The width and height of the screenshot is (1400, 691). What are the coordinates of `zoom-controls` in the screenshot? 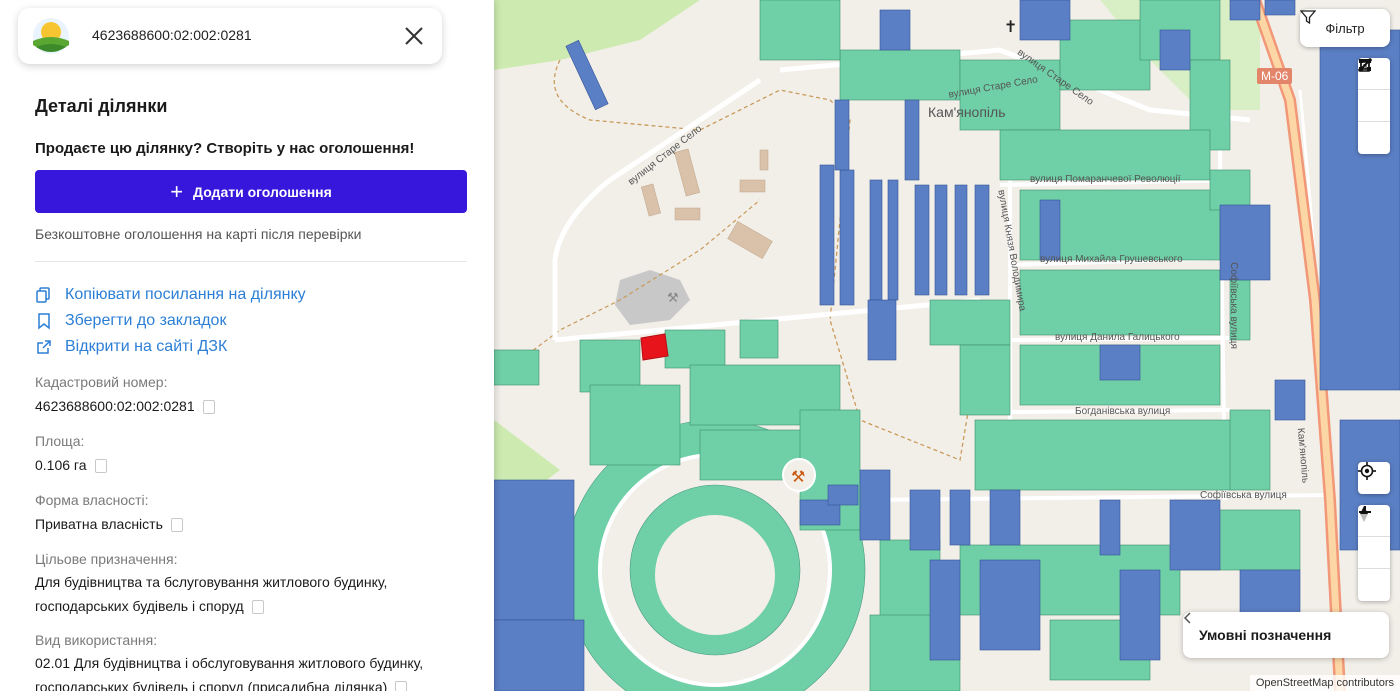 It's located at (1374, 553).